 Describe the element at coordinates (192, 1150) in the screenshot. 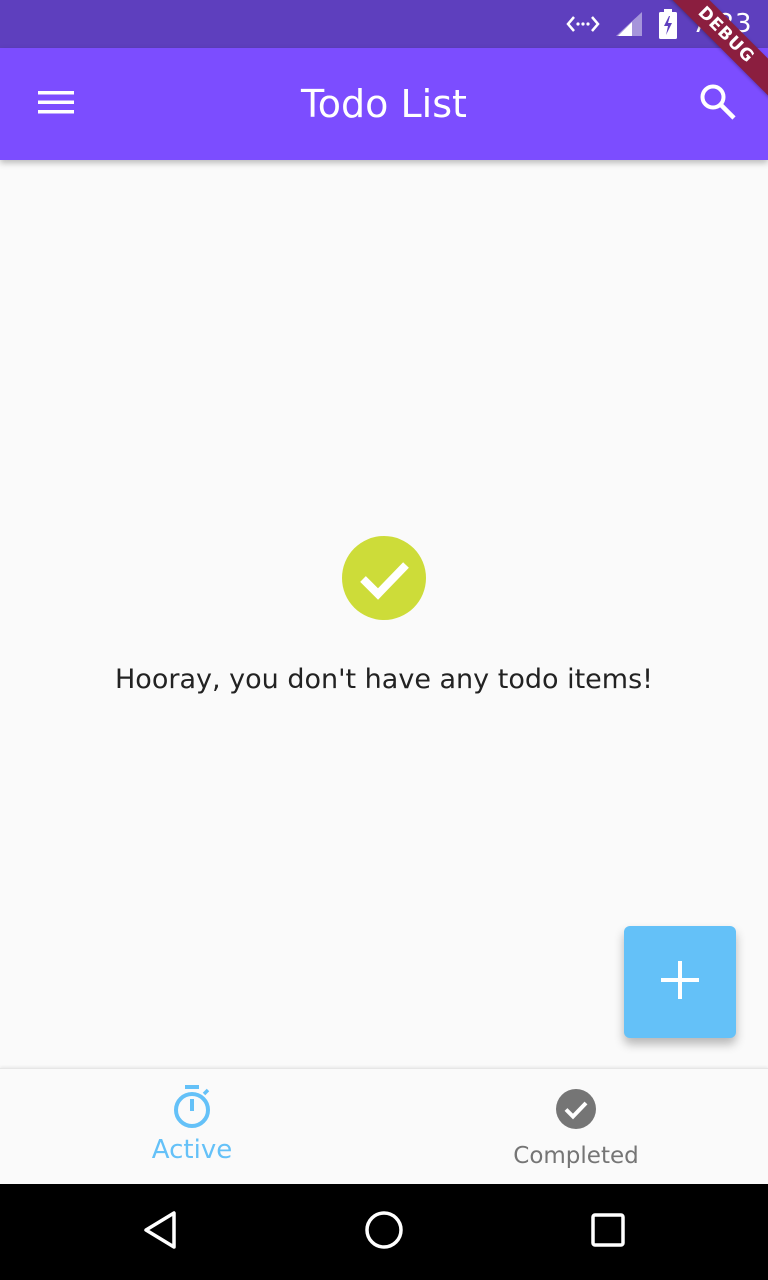

I see `tab-active-label: Active` at that location.